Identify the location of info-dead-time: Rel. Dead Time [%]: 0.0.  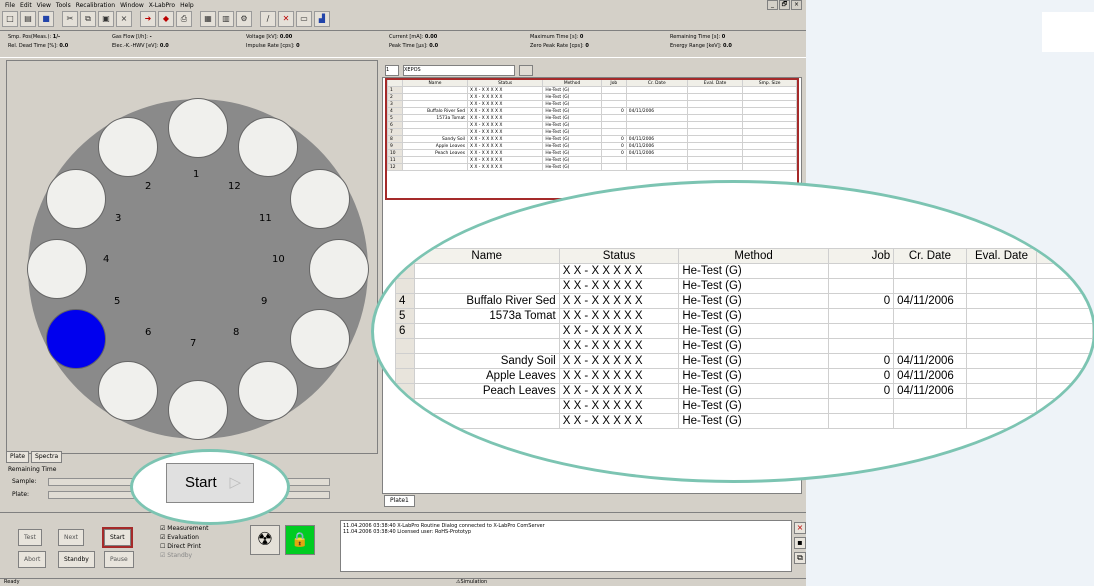
(38, 46).